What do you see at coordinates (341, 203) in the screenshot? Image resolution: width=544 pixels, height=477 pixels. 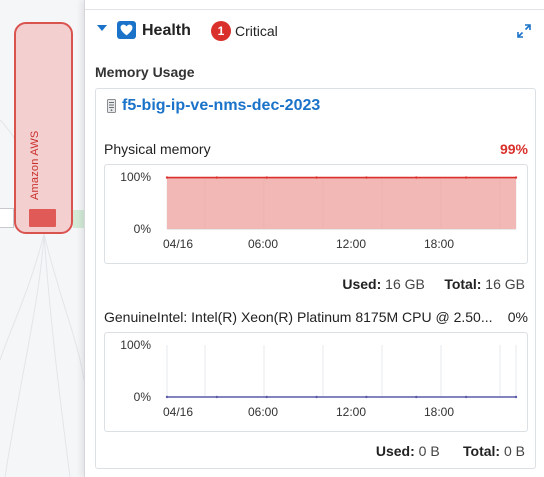 I see `series-area` at bounding box center [341, 203].